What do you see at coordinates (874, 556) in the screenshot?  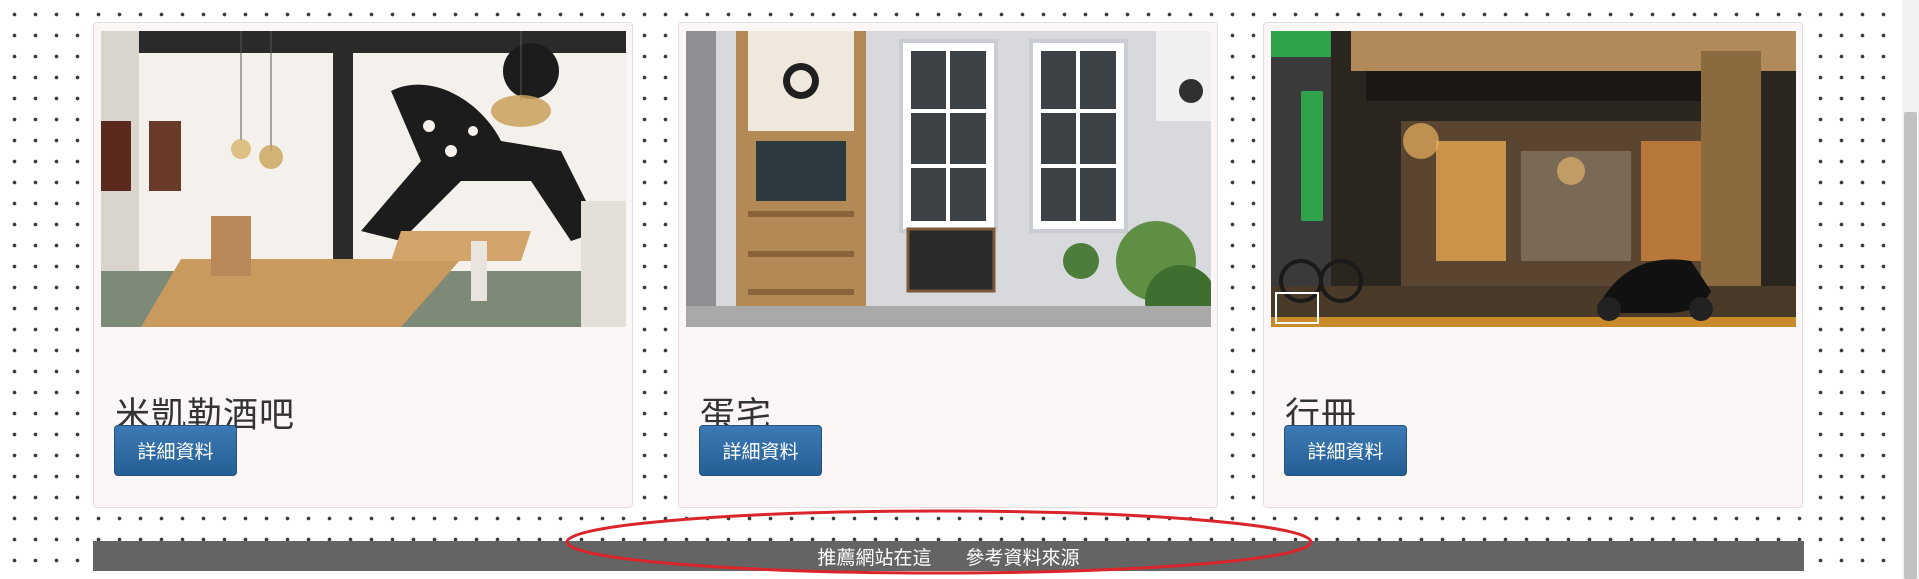 I see `recommended-sites-link: 推薦網站在這` at bounding box center [874, 556].